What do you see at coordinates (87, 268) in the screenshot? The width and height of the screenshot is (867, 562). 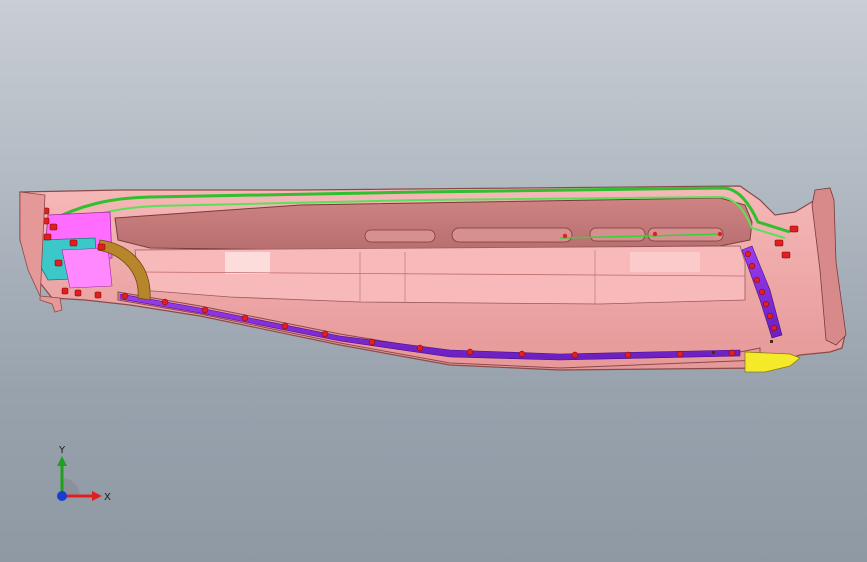 I see `magenta-inner` at bounding box center [87, 268].